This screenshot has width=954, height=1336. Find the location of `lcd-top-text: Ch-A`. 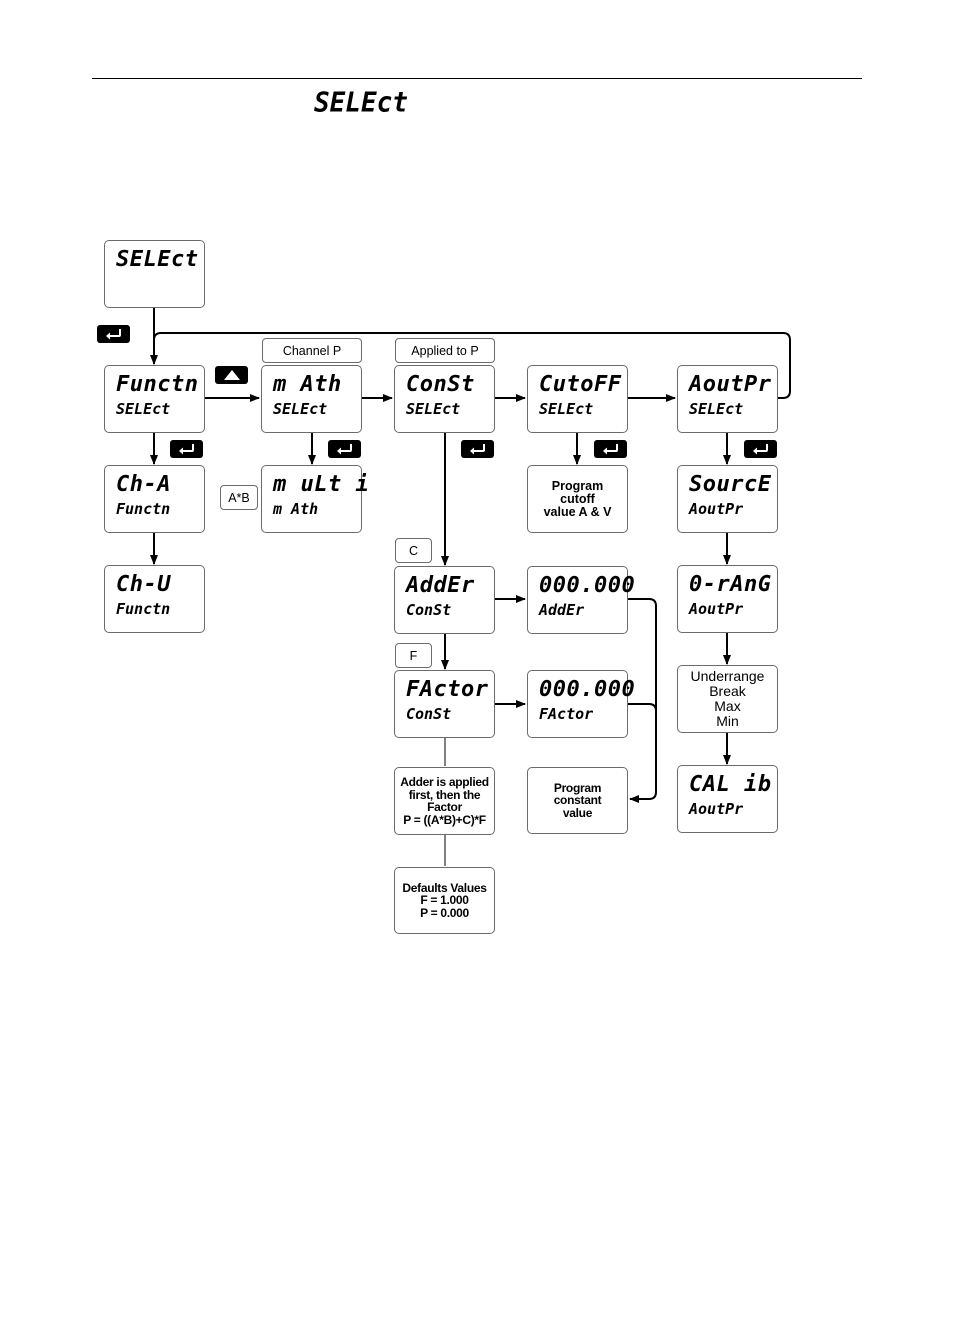

lcd-top-text: Ch-A is located at coordinates (143, 484).